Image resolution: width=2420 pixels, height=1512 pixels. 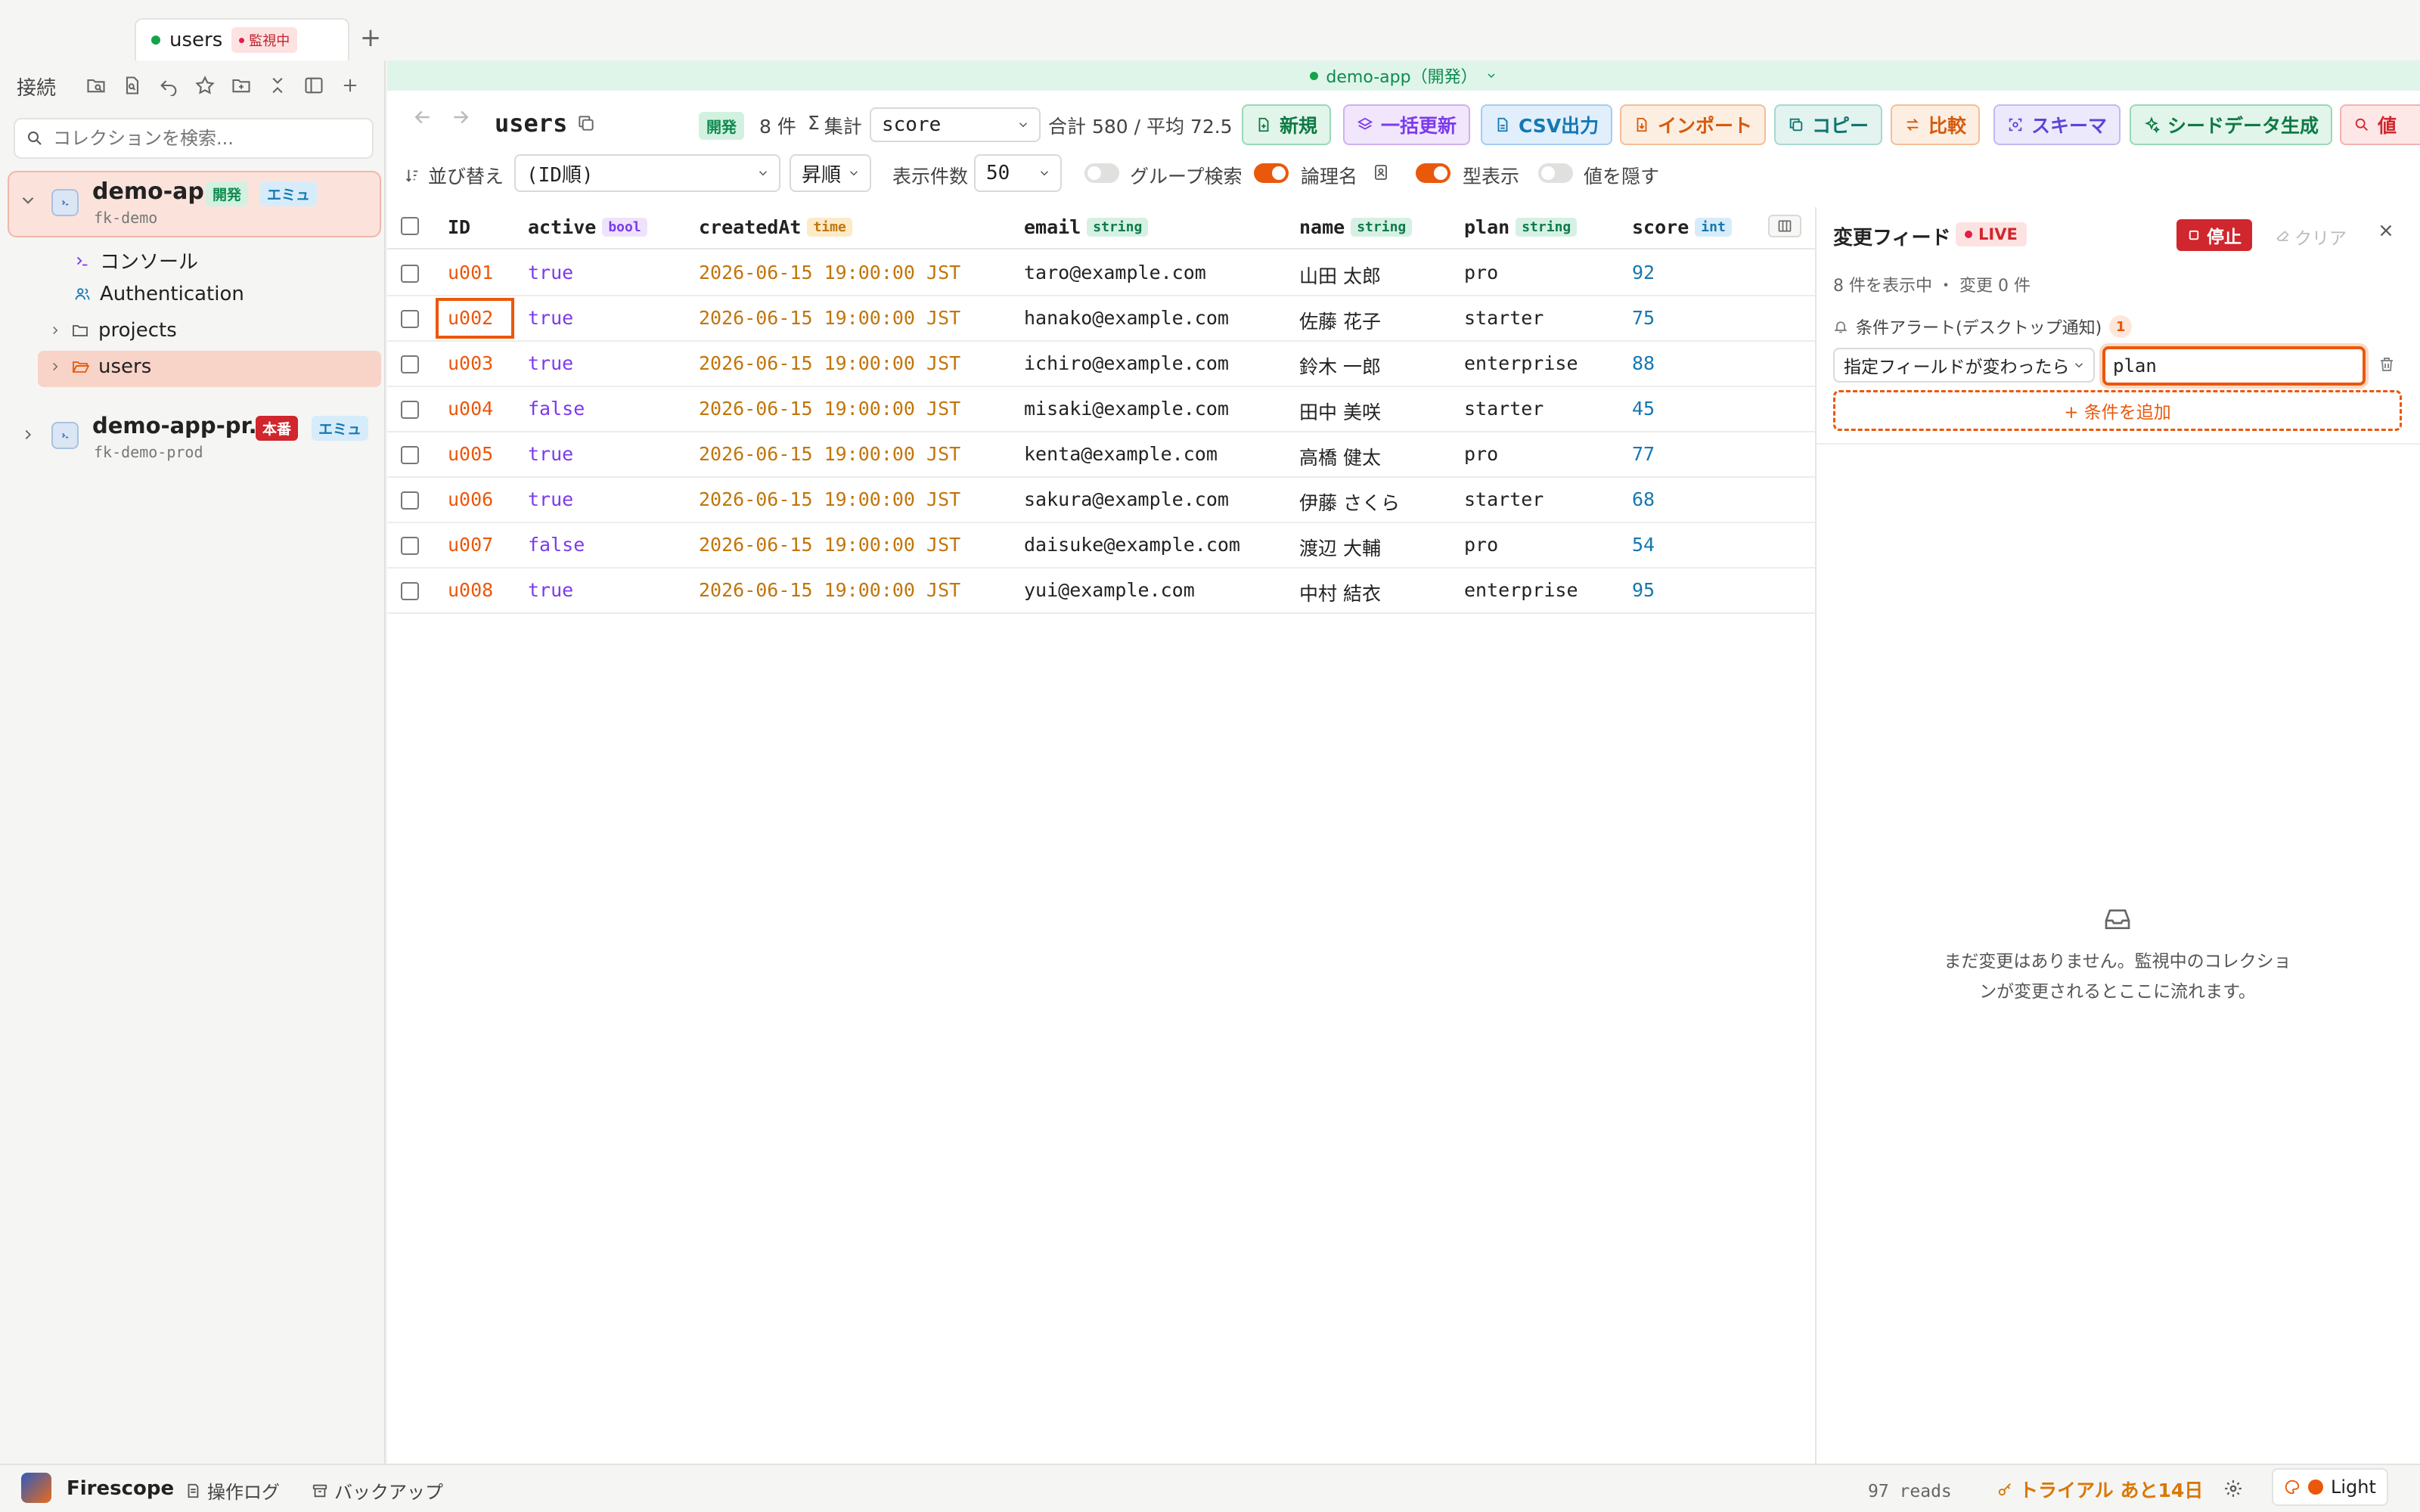 What do you see at coordinates (313, 85) in the screenshot?
I see `sidebar-toggle-icon` at bounding box center [313, 85].